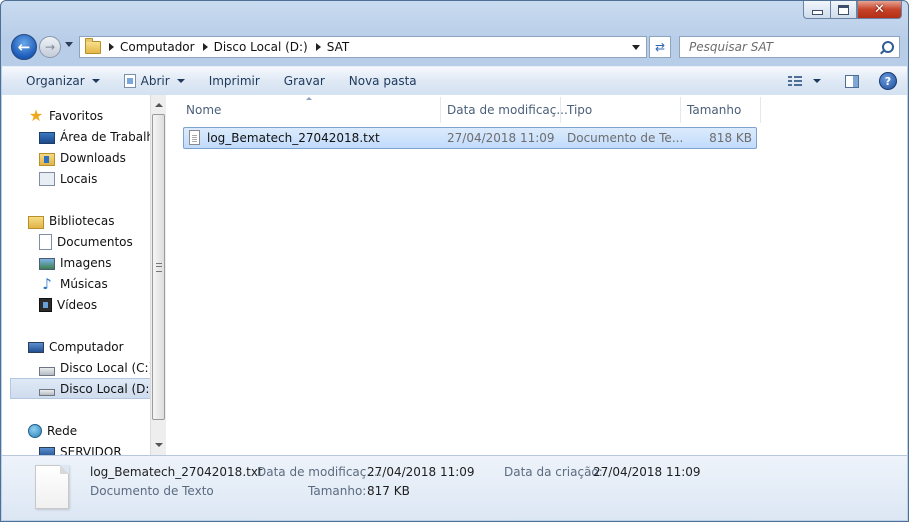  Describe the element at coordinates (45, 305) in the screenshot. I see `film-icon` at that location.